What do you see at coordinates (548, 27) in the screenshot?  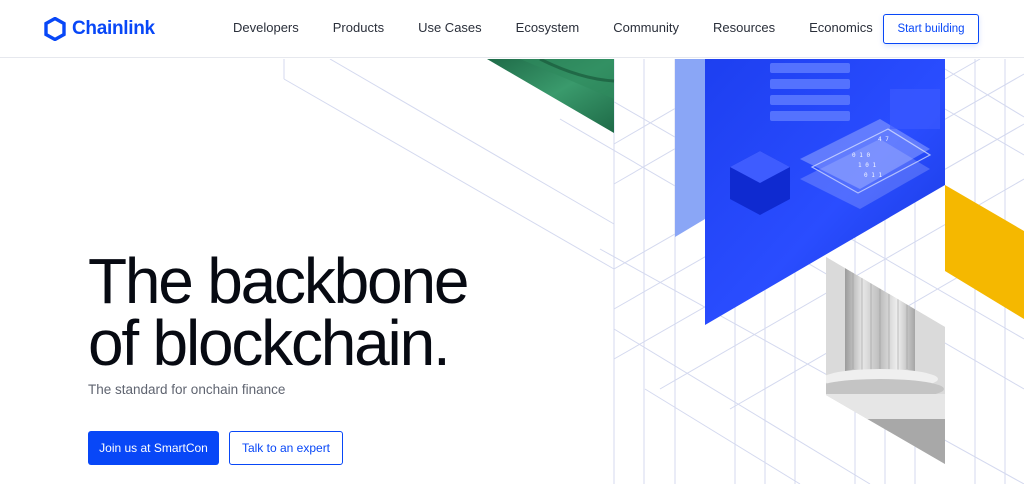 I see `nav-item-ecosystem: Ecosystem` at bounding box center [548, 27].